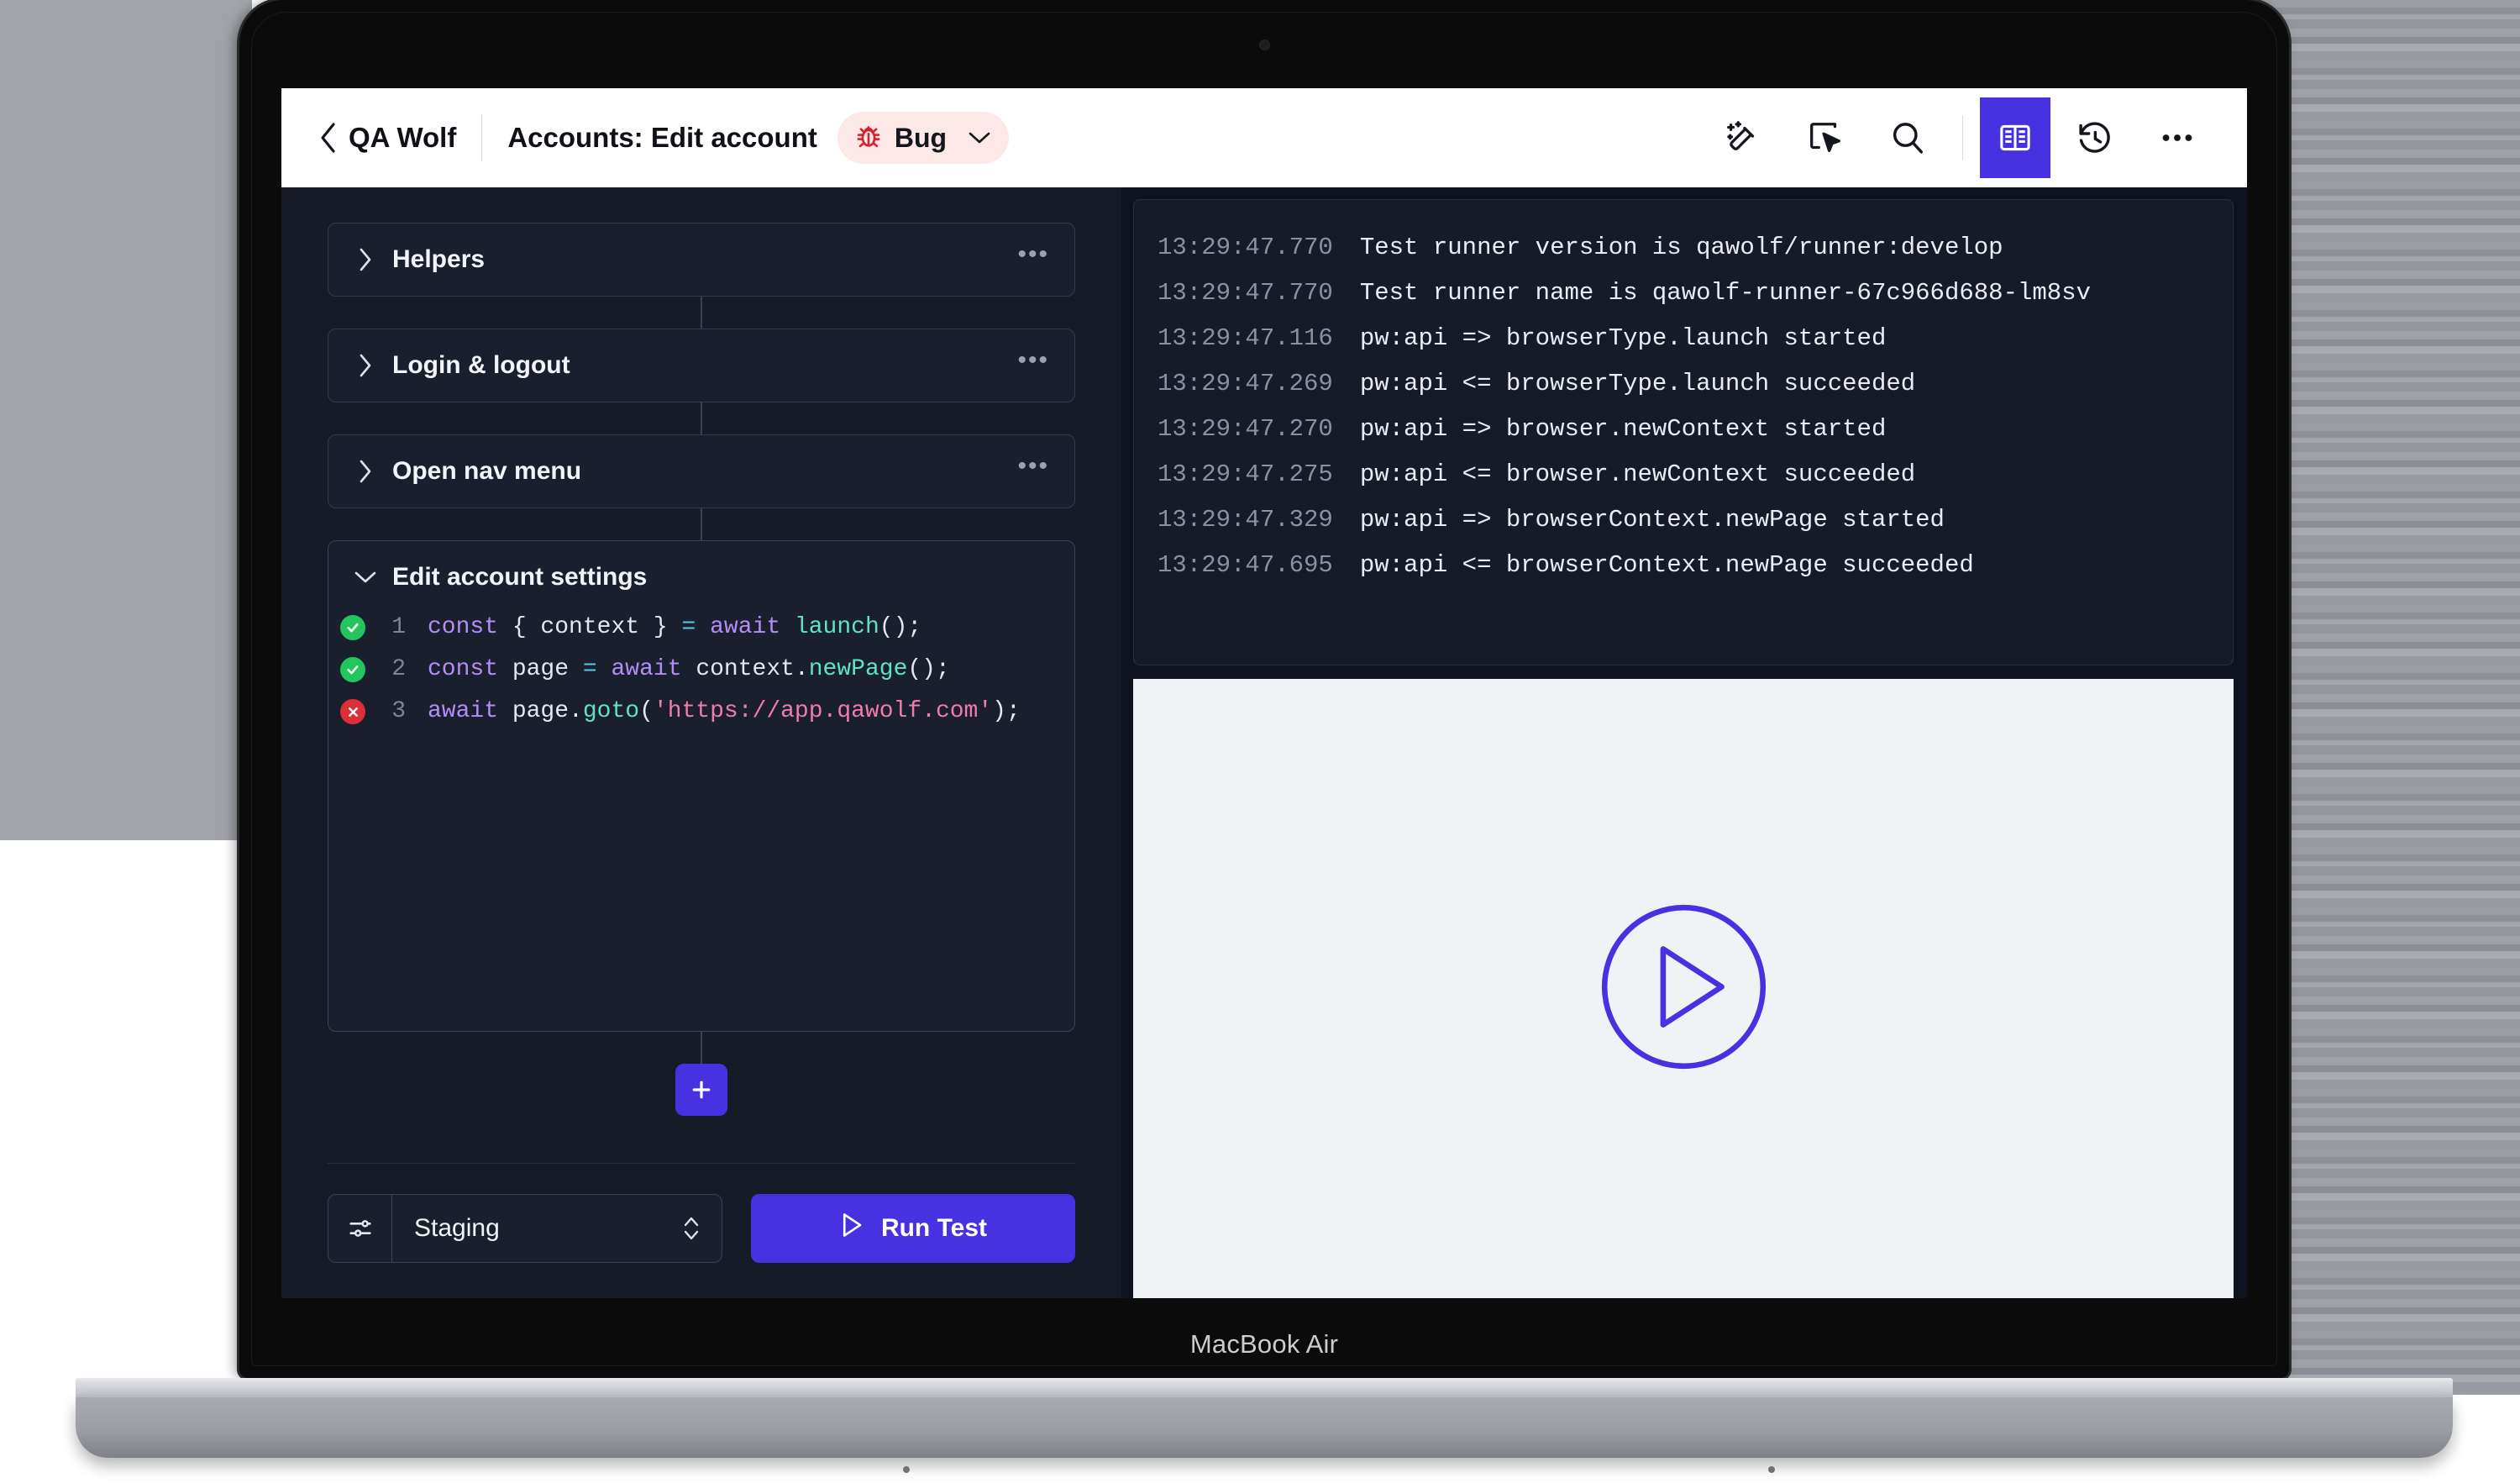  I want to click on code-line: 2 const page = await context.newPage();, so click(707, 670).